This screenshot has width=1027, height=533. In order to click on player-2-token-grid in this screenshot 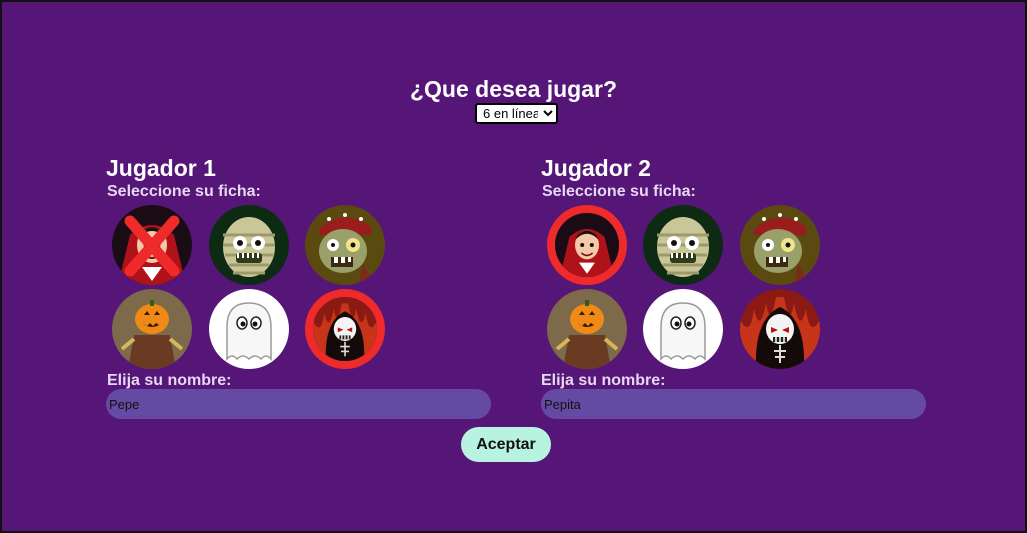, I will do `click(741, 287)`.